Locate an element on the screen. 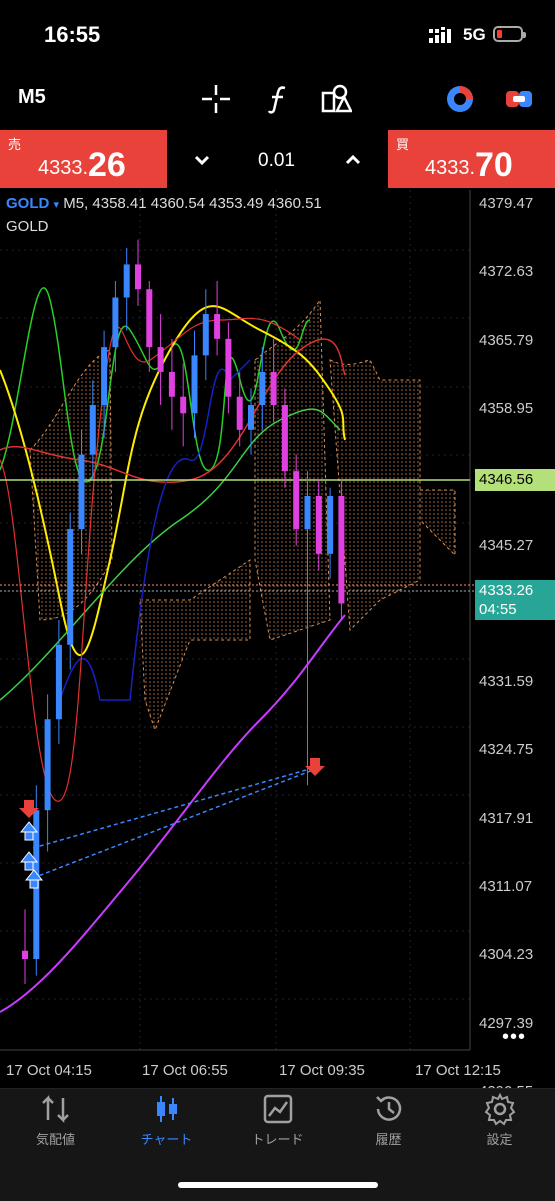 This screenshot has height=1201, width=555. nav-quotes: 気配値 is located at coordinates (55, 1122).